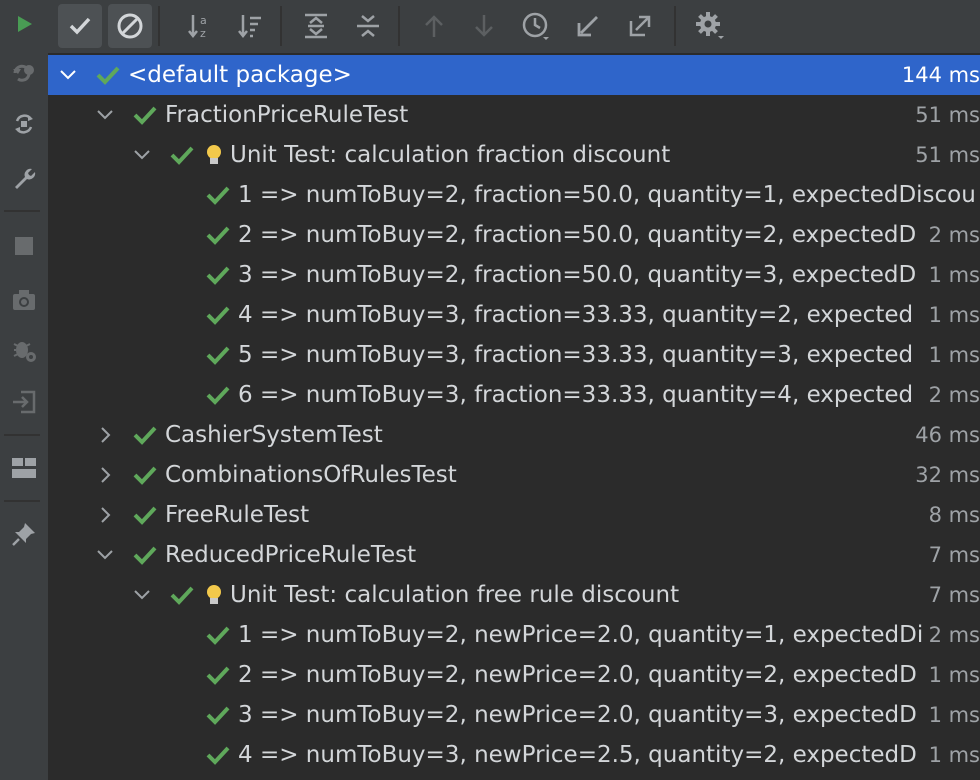 This screenshot has width=980, height=780. What do you see at coordinates (24, 402) in the screenshot?
I see `exit-icon` at bounding box center [24, 402].